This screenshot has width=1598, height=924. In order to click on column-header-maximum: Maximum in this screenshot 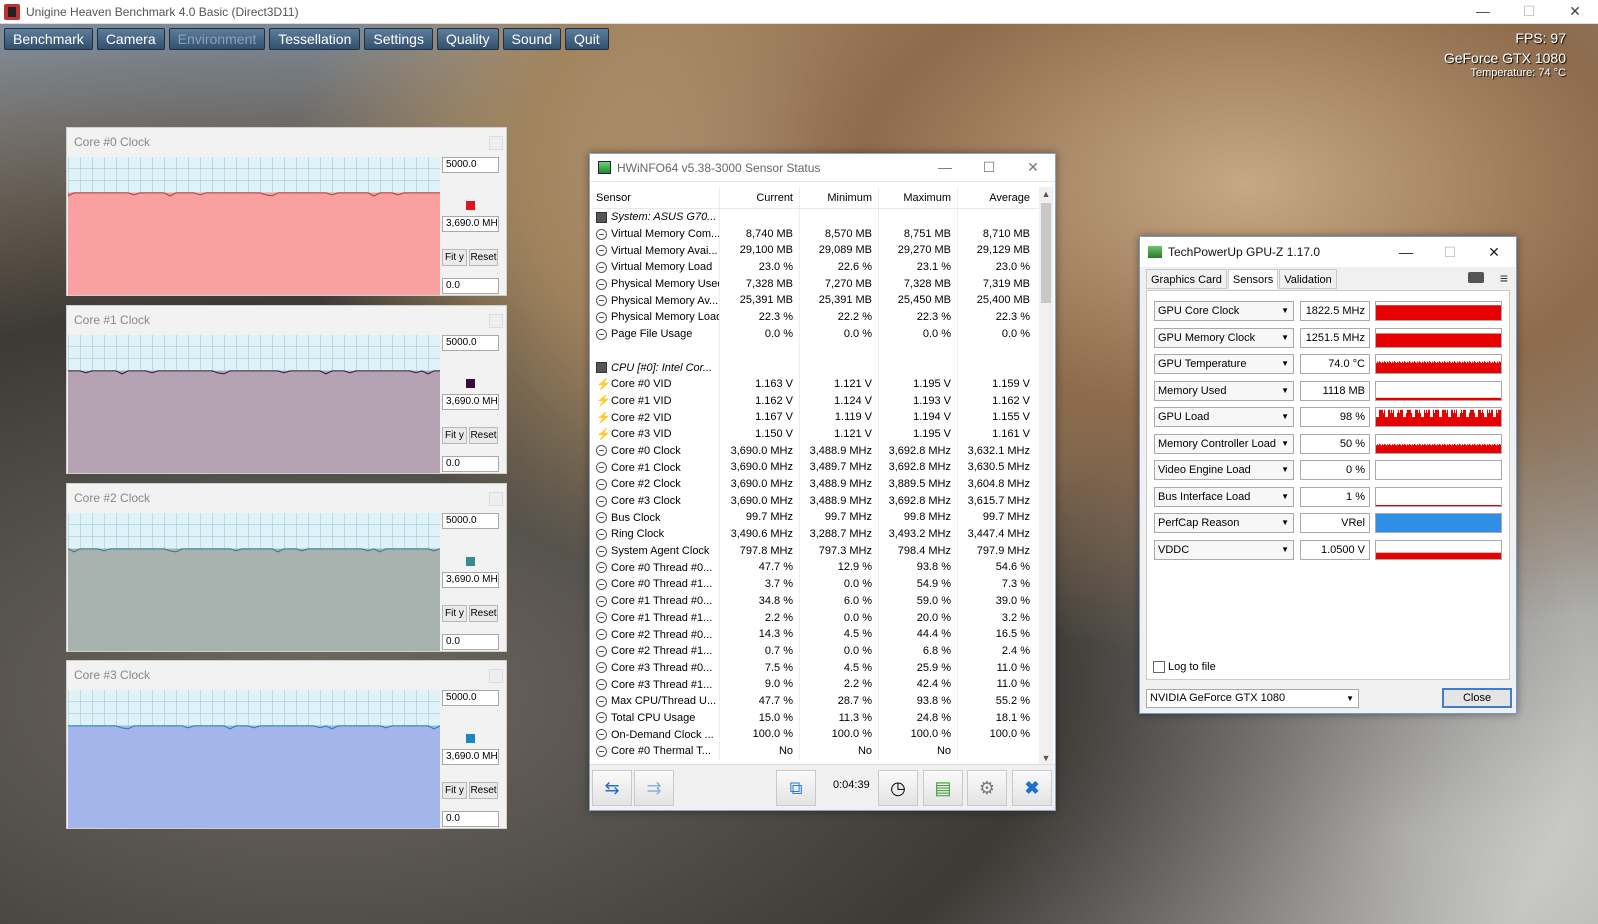, I will do `click(917, 197)`.